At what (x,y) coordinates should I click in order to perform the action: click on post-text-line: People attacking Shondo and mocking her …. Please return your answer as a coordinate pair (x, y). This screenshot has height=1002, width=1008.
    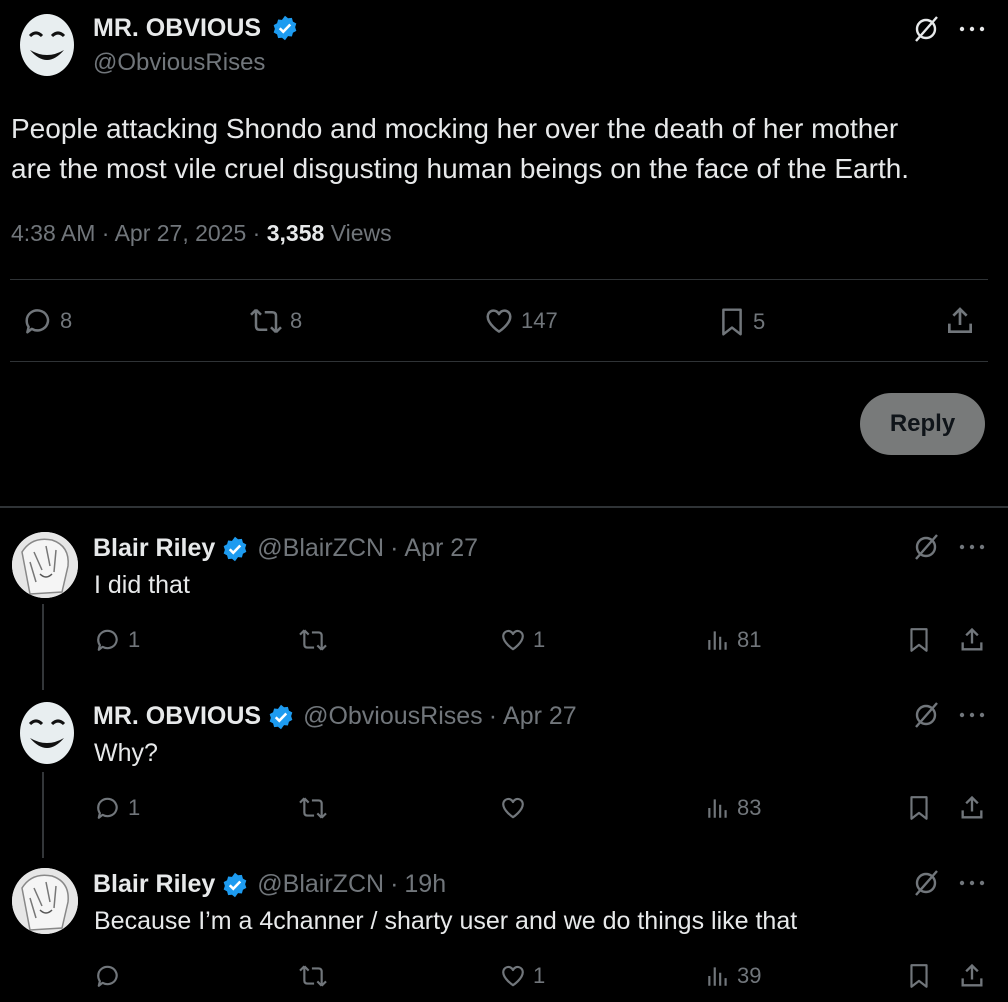
    Looking at the image, I should click on (455, 128).